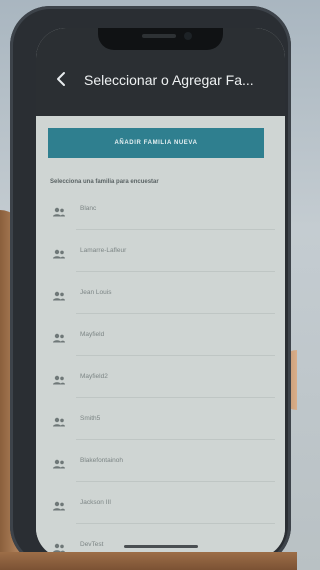 Image resolution: width=320 pixels, height=570 pixels. Describe the element at coordinates (96, 292) in the screenshot. I see `family-name: Jean Louis` at that location.